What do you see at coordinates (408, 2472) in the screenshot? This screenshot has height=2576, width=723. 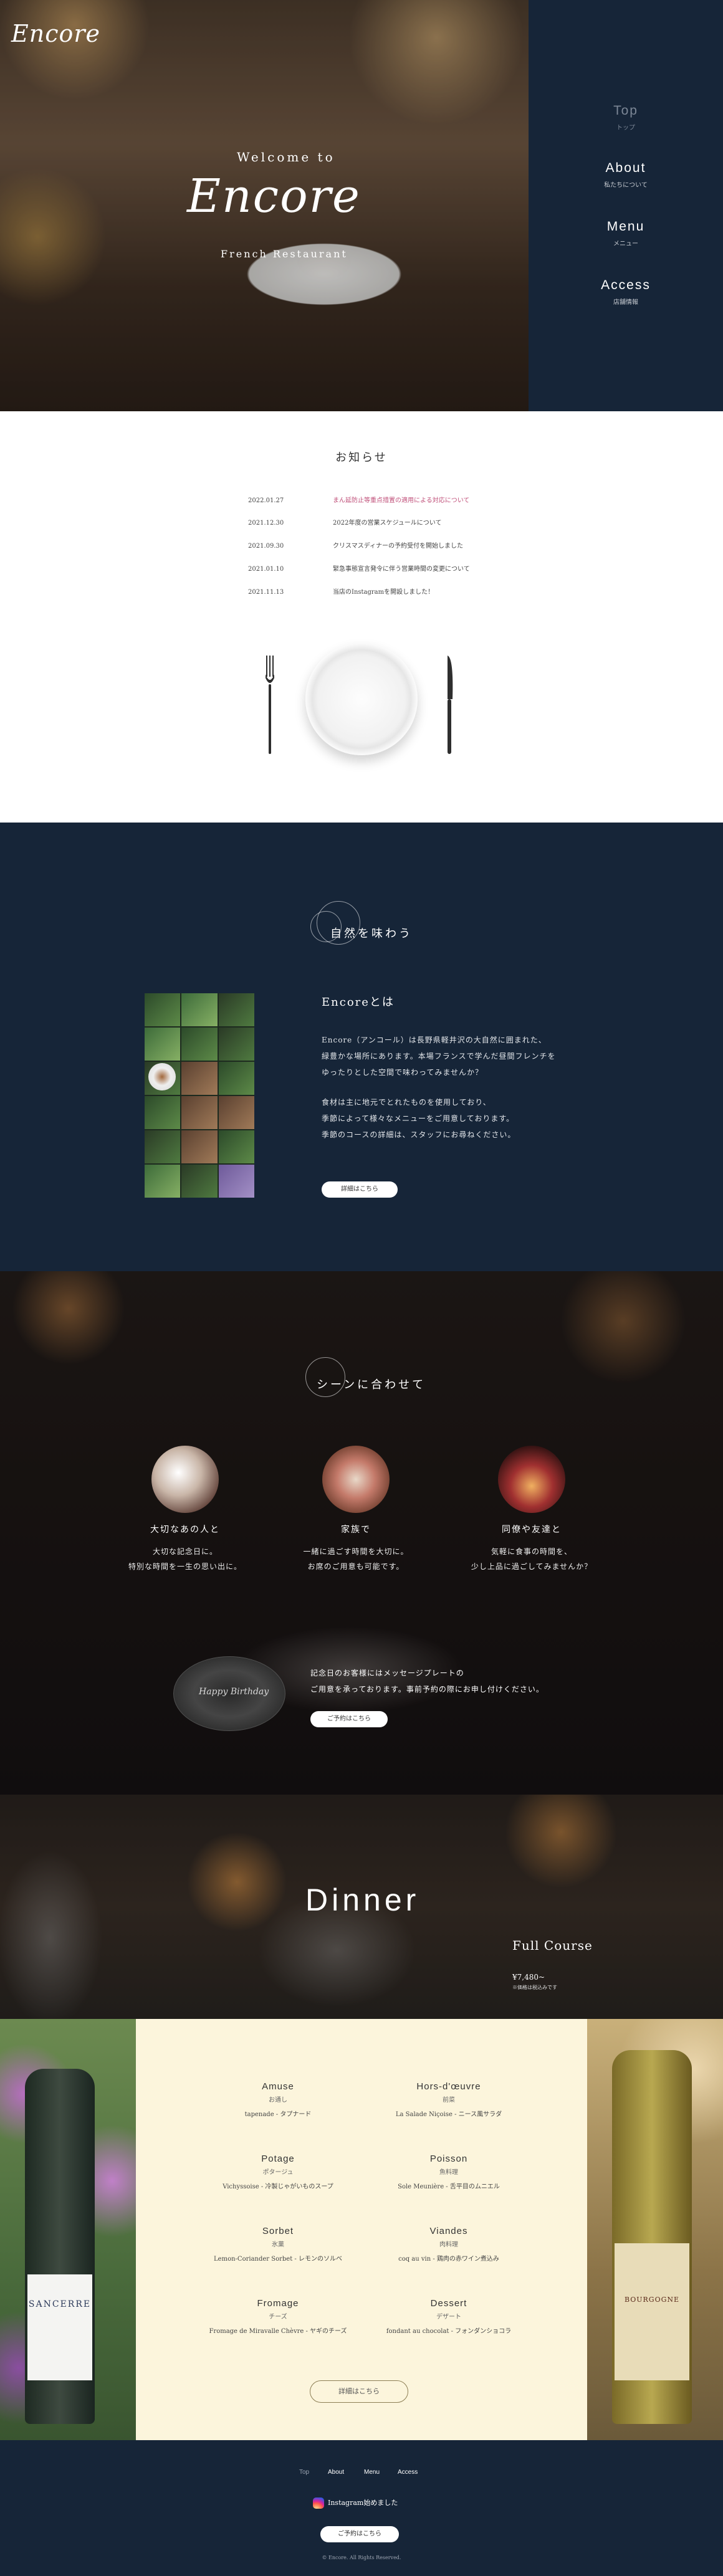 I see `footer-nav-access: Access` at bounding box center [408, 2472].